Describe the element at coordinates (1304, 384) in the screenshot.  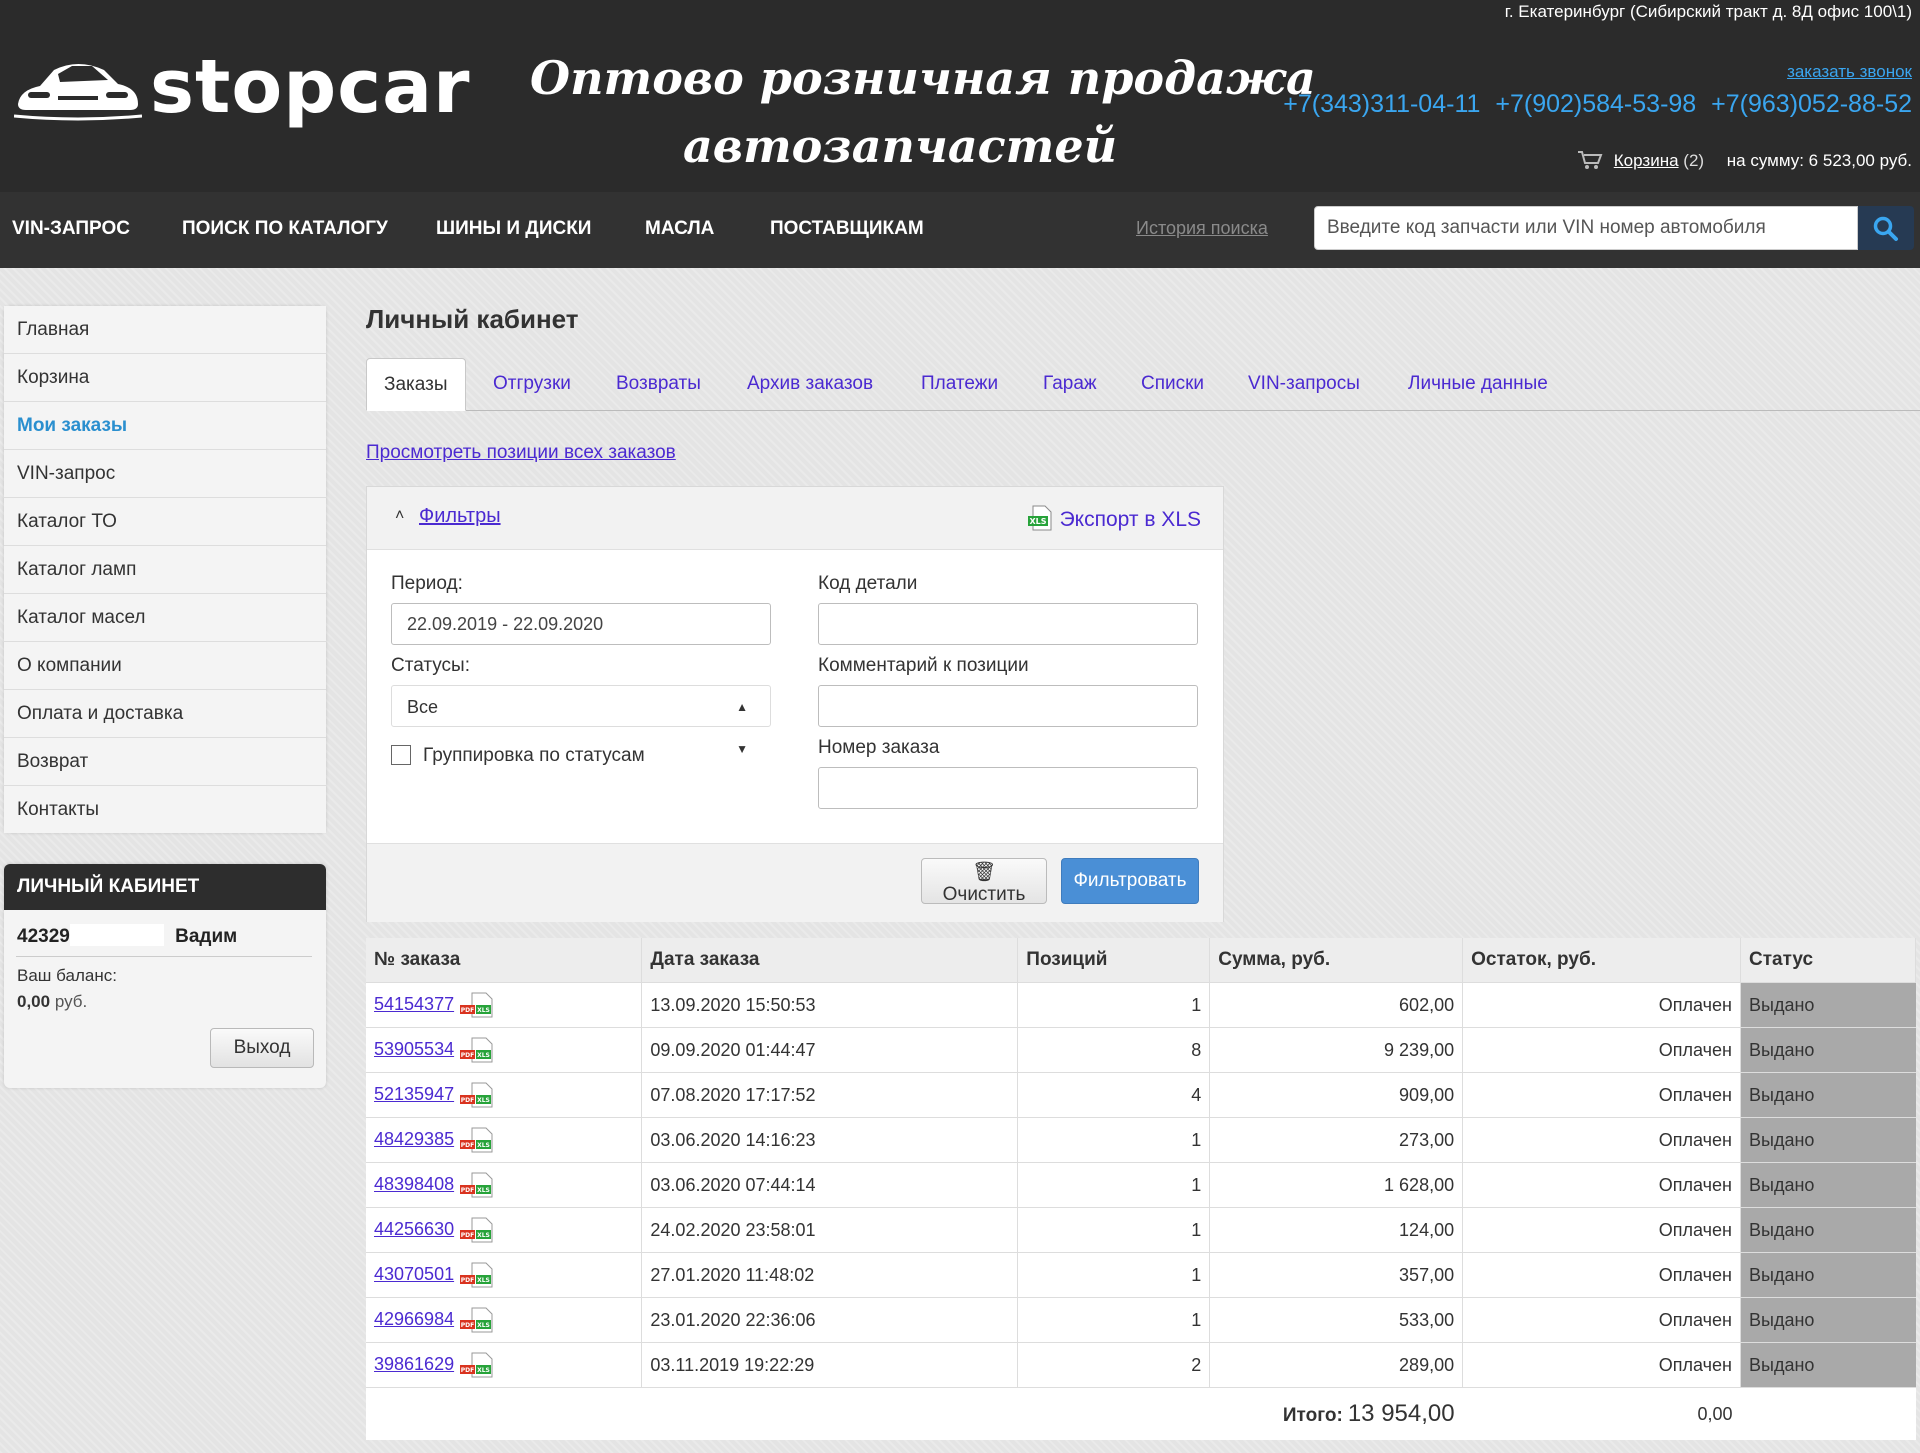
I see `tab-vin-requests: VIN-запросы` at that location.